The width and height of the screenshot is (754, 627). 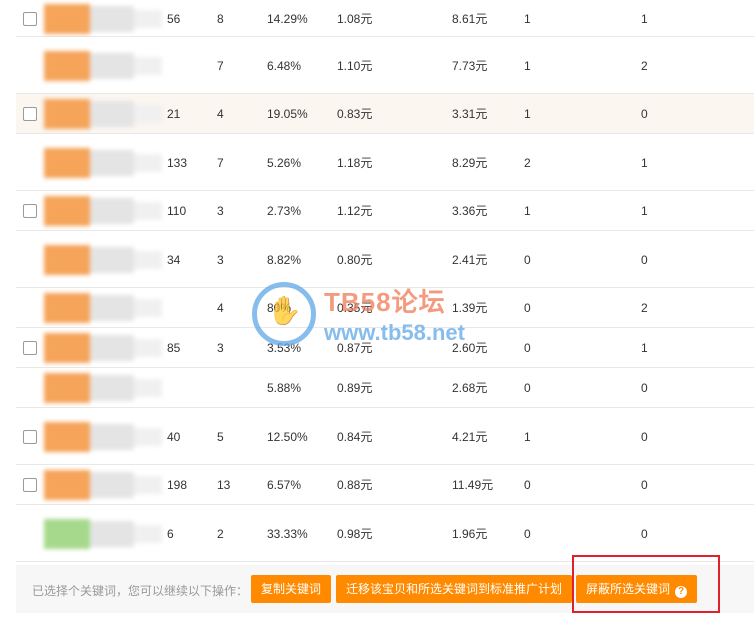 What do you see at coordinates (385, 436) in the screenshot?
I see `table-row: 40 5 12.50% 0.84元 4.21元 1 0` at bounding box center [385, 436].